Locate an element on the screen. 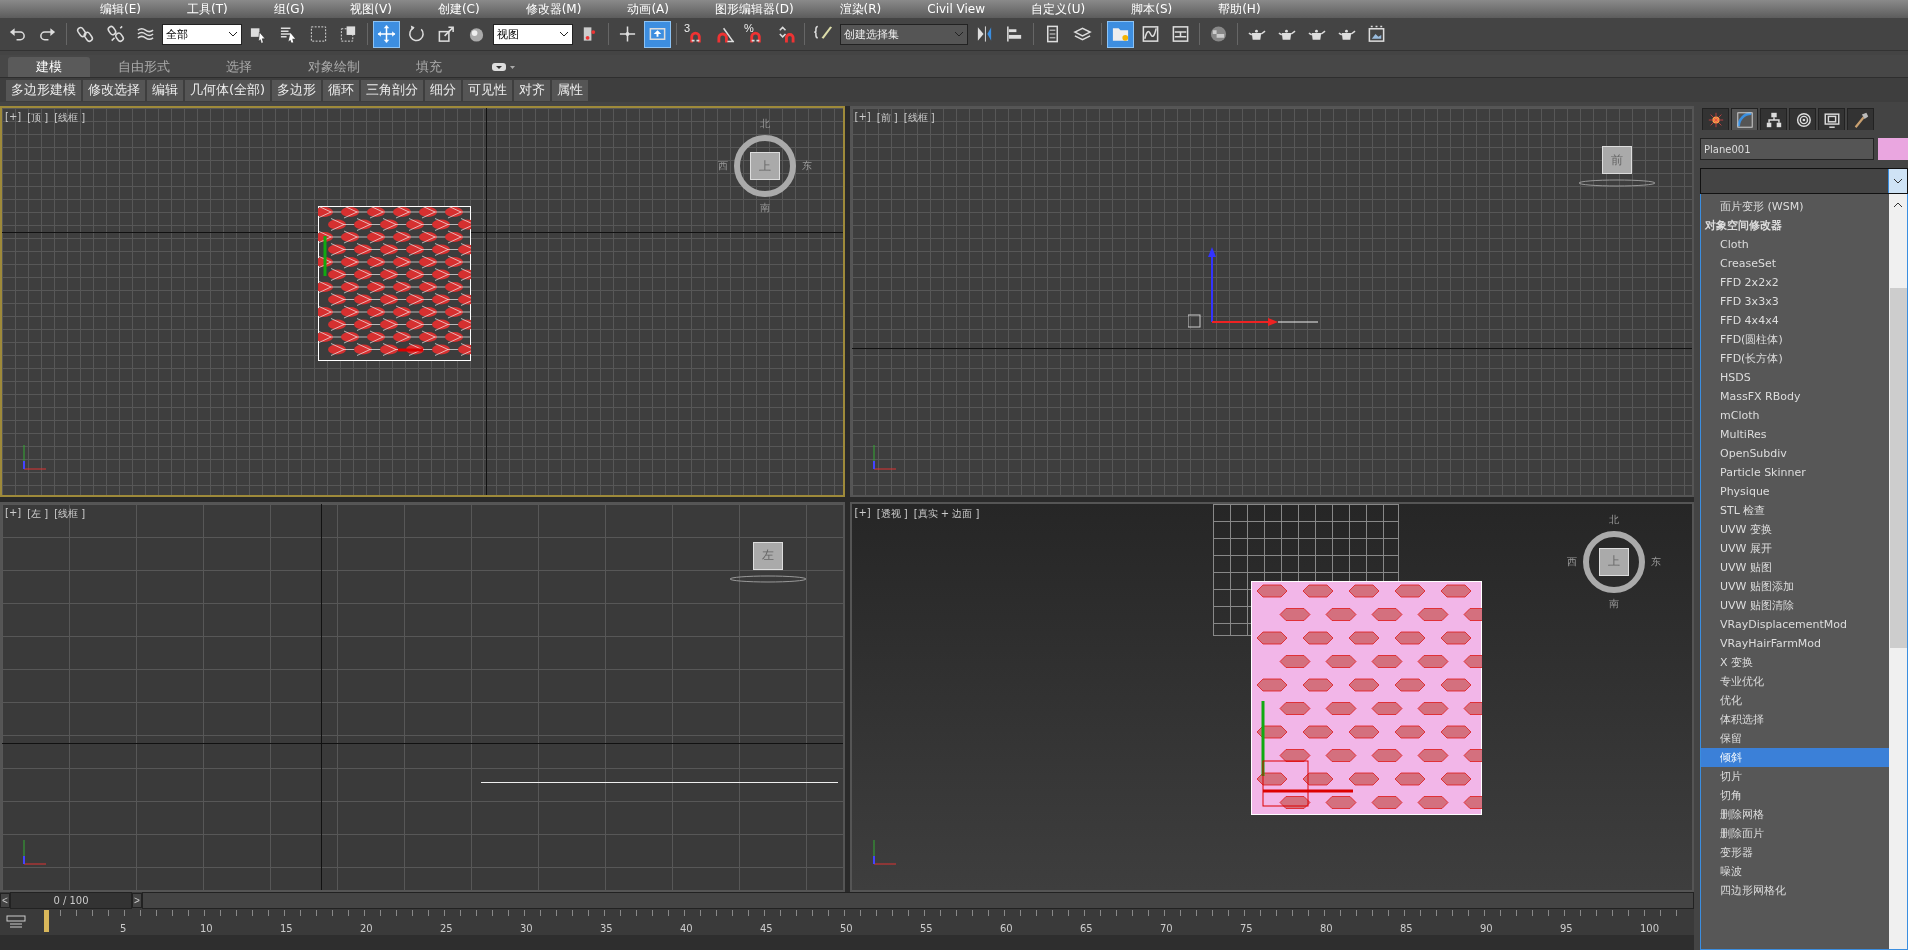  viewport-label: [前 ] is located at coordinates (887, 118).